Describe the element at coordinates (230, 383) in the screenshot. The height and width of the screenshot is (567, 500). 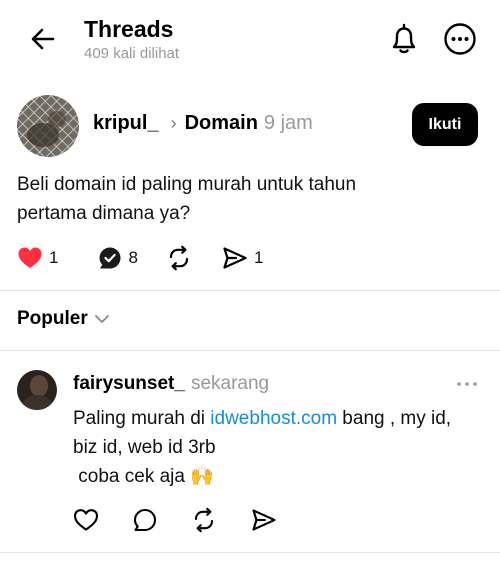
I see `reply-time: sekarang` at that location.